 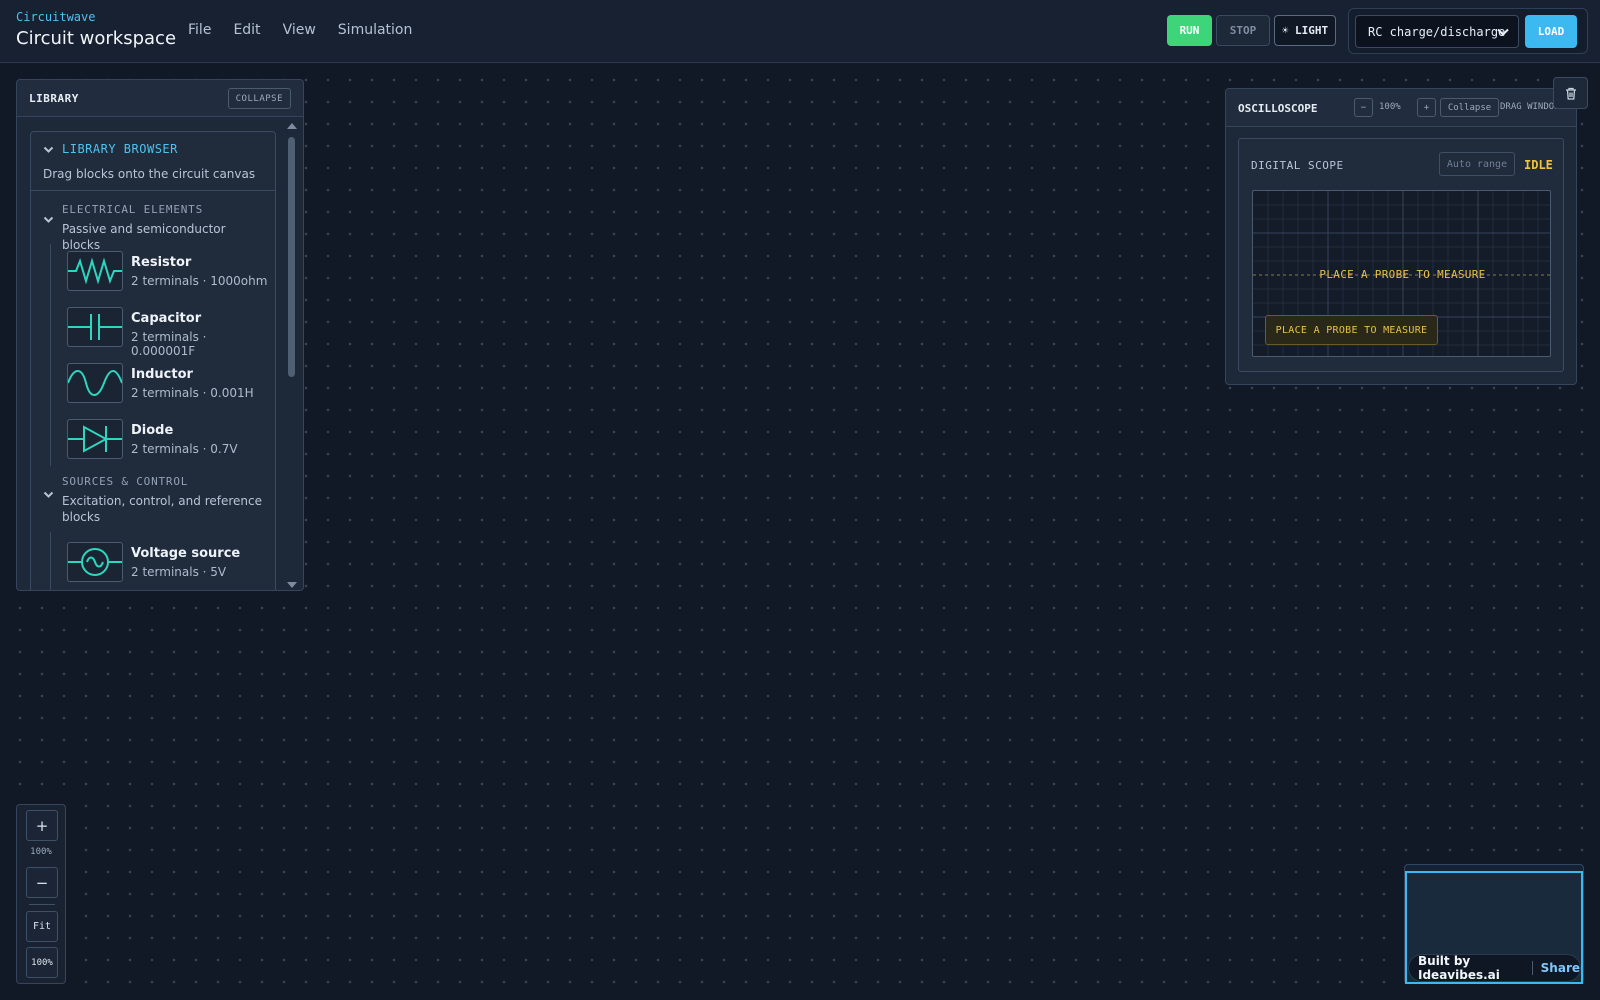 What do you see at coordinates (42, 825) in the screenshot?
I see `zoom-in-button: +` at bounding box center [42, 825].